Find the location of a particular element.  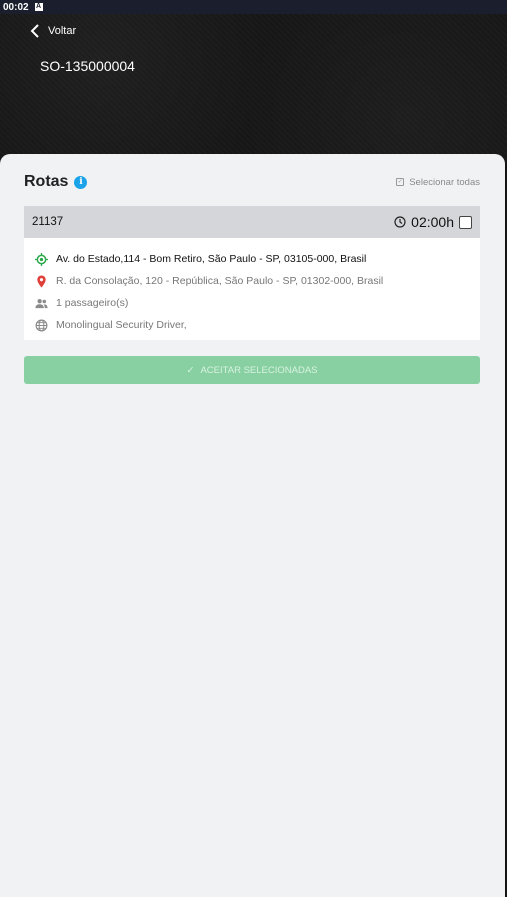

select-all-label: Selecionar todas is located at coordinates (444, 182).